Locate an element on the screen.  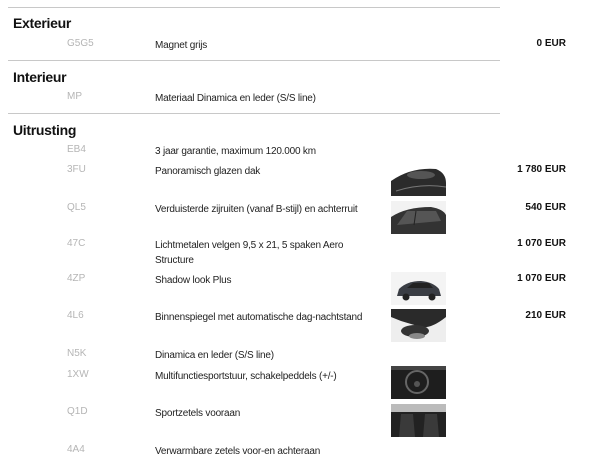
option-code: 4A4 is located at coordinates (76, 449).